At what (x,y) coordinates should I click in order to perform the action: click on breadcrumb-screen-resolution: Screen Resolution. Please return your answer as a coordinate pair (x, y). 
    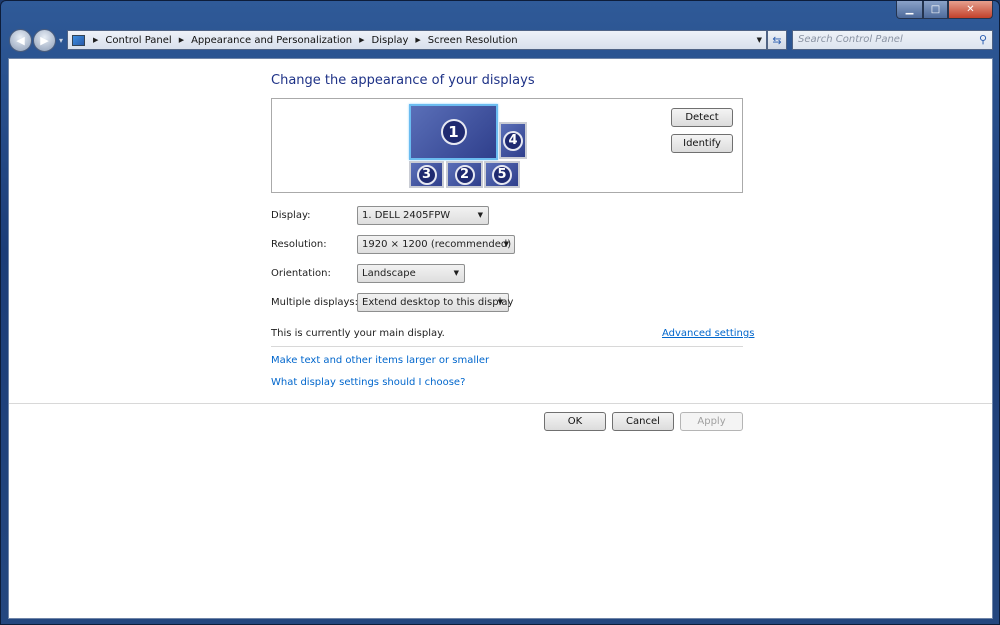
    Looking at the image, I should click on (473, 40).